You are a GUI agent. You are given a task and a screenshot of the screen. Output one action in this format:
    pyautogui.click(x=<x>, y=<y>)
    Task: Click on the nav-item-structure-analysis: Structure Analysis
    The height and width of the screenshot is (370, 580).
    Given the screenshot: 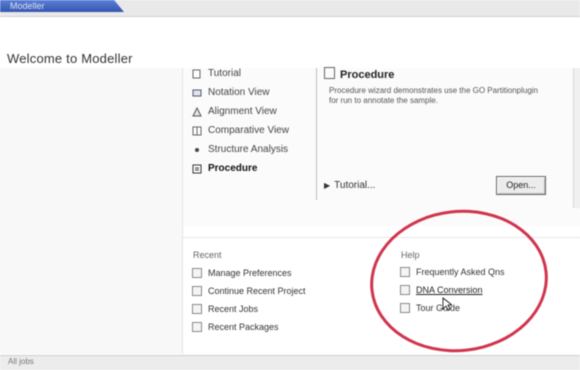 What is the action you would take?
    pyautogui.click(x=240, y=149)
    